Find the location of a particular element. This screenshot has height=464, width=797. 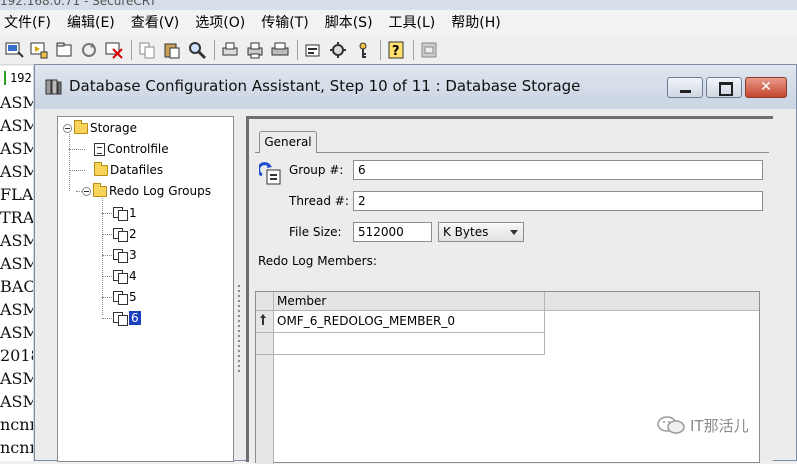

tree-node-label: 3 is located at coordinates (133, 255).